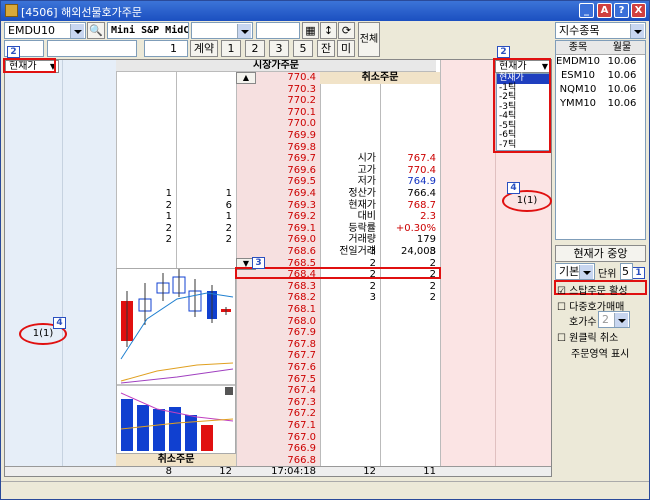 The width and height of the screenshot is (650, 500). I want to click on index-row: YMM10 10.06, so click(600, 104).